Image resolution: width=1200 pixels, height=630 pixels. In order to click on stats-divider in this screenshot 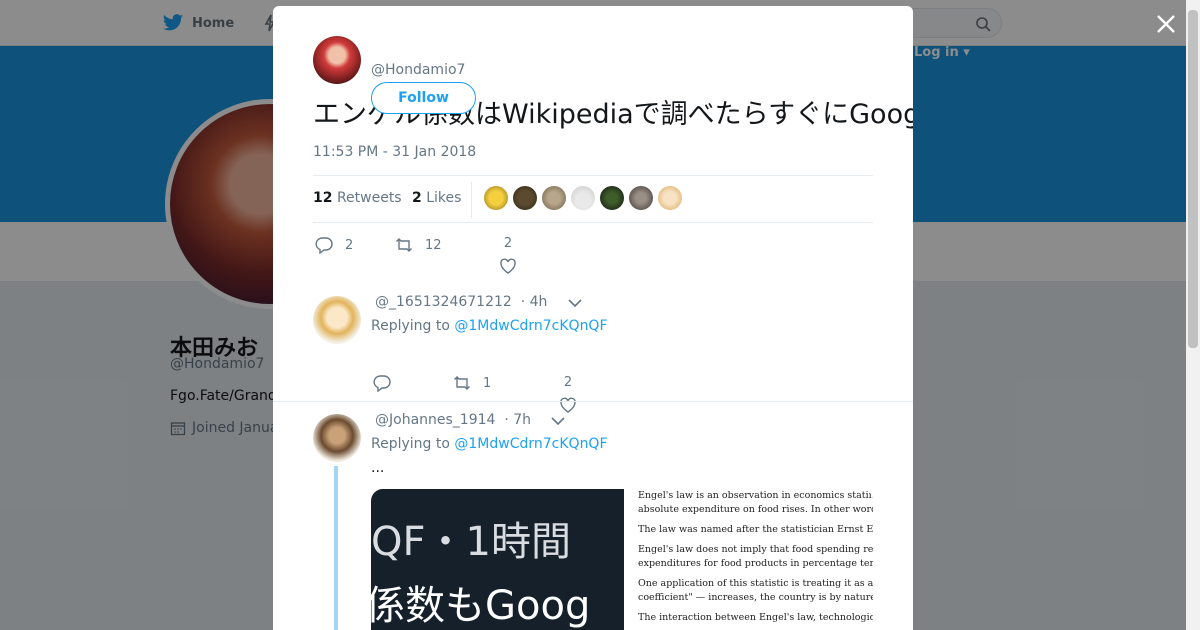, I will do `click(471, 200)`.